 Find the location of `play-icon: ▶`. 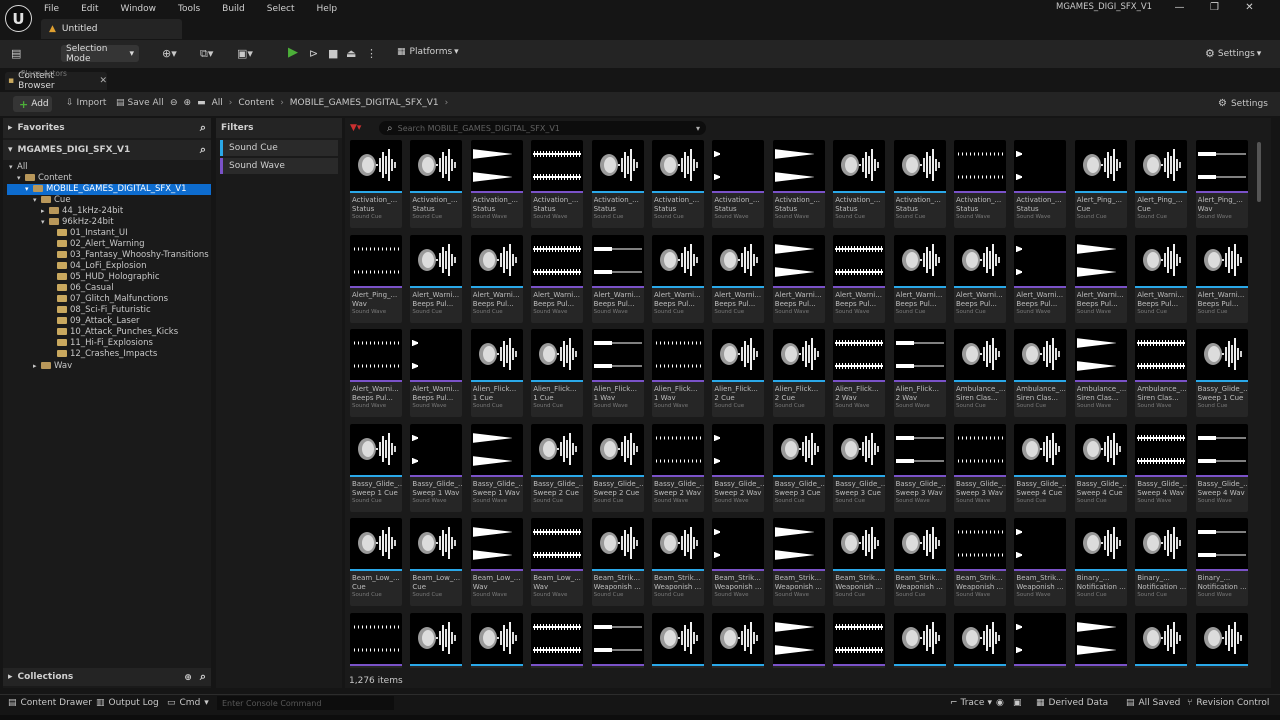

play-icon: ▶ is located at coordinates (293, 52).